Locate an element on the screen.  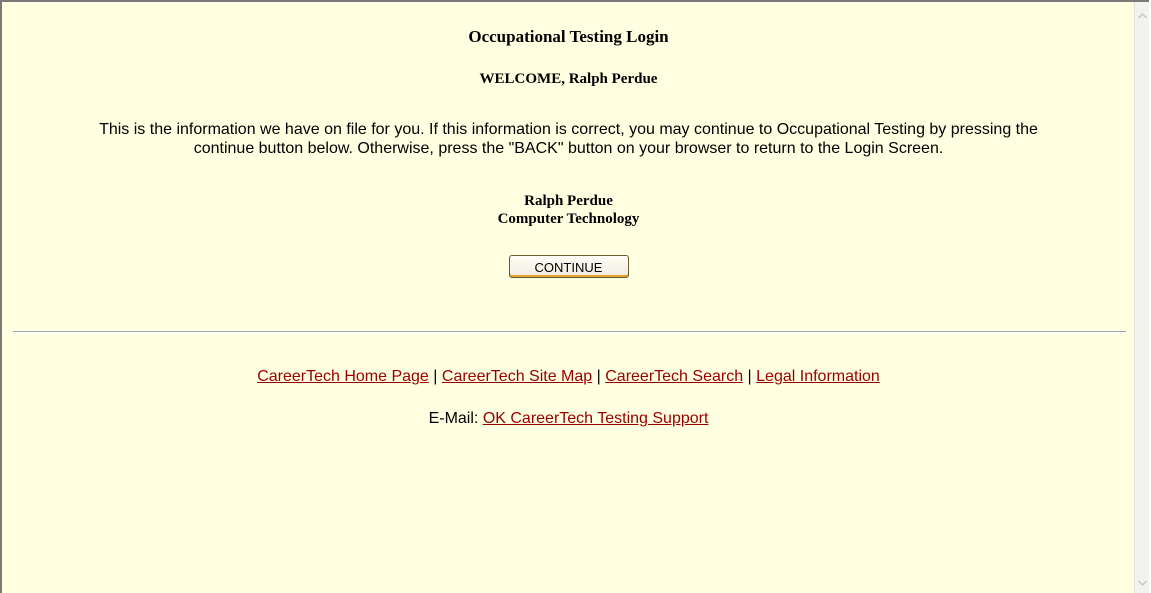
email-label: E-Mail: is located at coordinates (453, 418).